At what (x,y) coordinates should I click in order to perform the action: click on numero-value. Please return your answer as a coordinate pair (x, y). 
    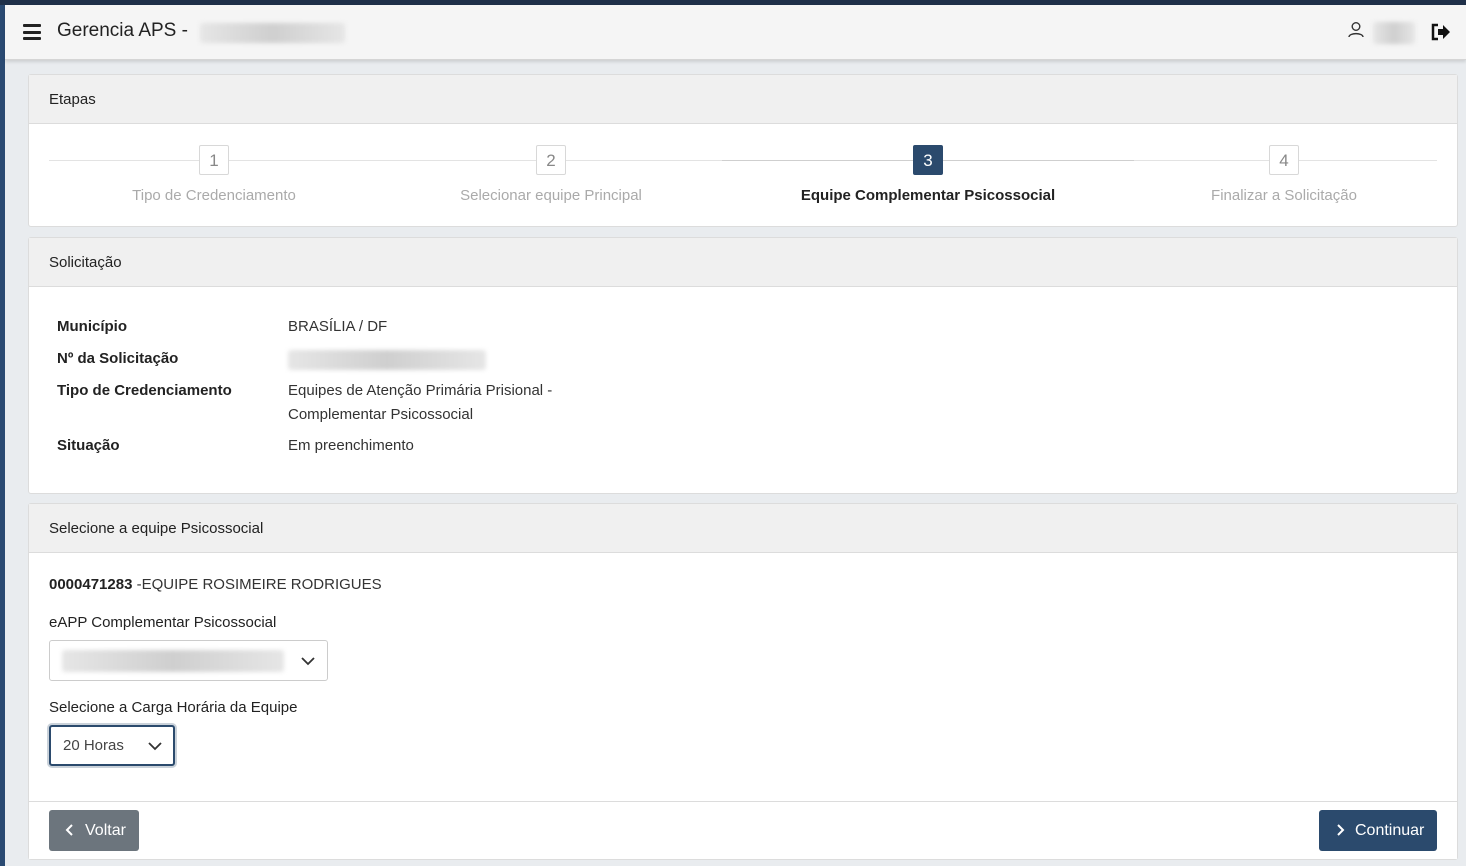
    Looking at the image, I should click on (448, 362).